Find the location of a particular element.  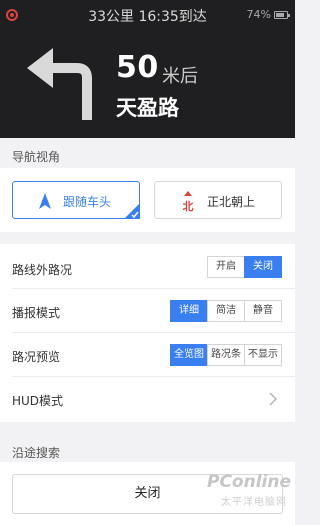

checkmark-icon is located at coordinates (132, 211).